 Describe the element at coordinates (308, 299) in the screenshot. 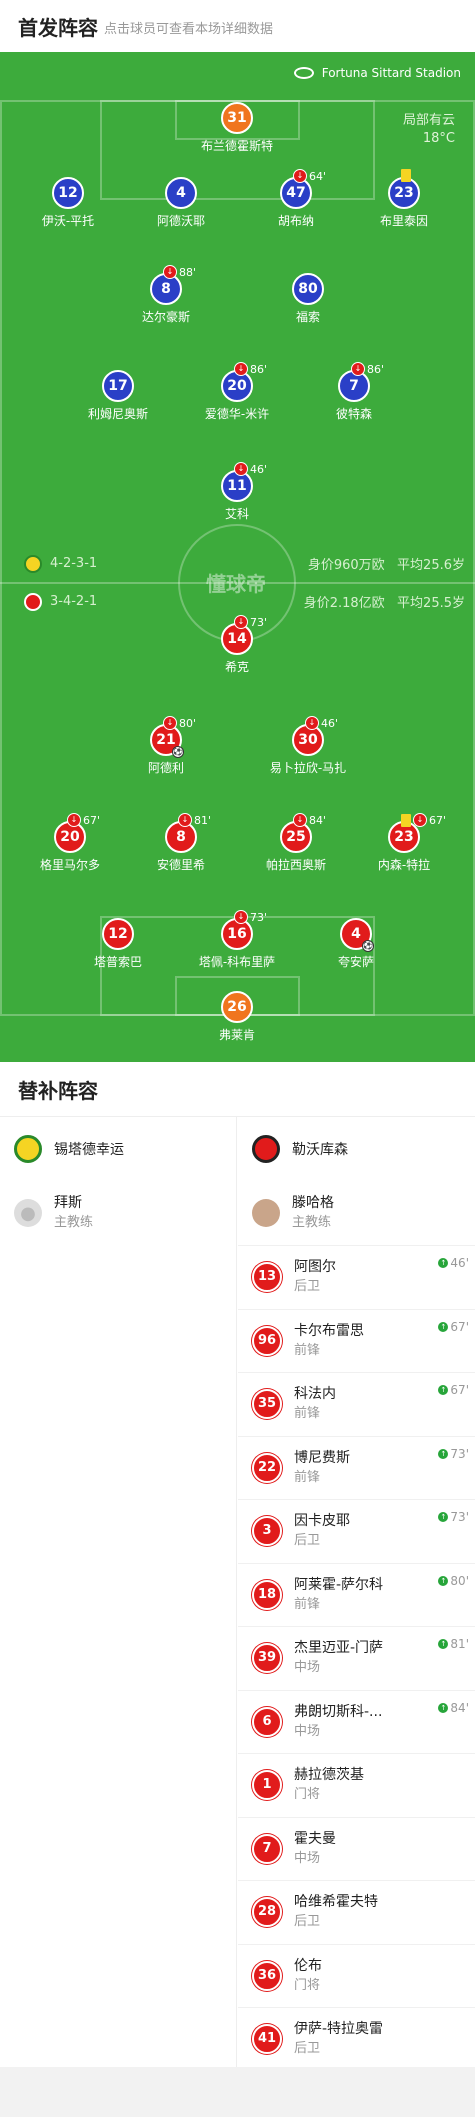

I see `pitch-player: 80 福索` at that location.